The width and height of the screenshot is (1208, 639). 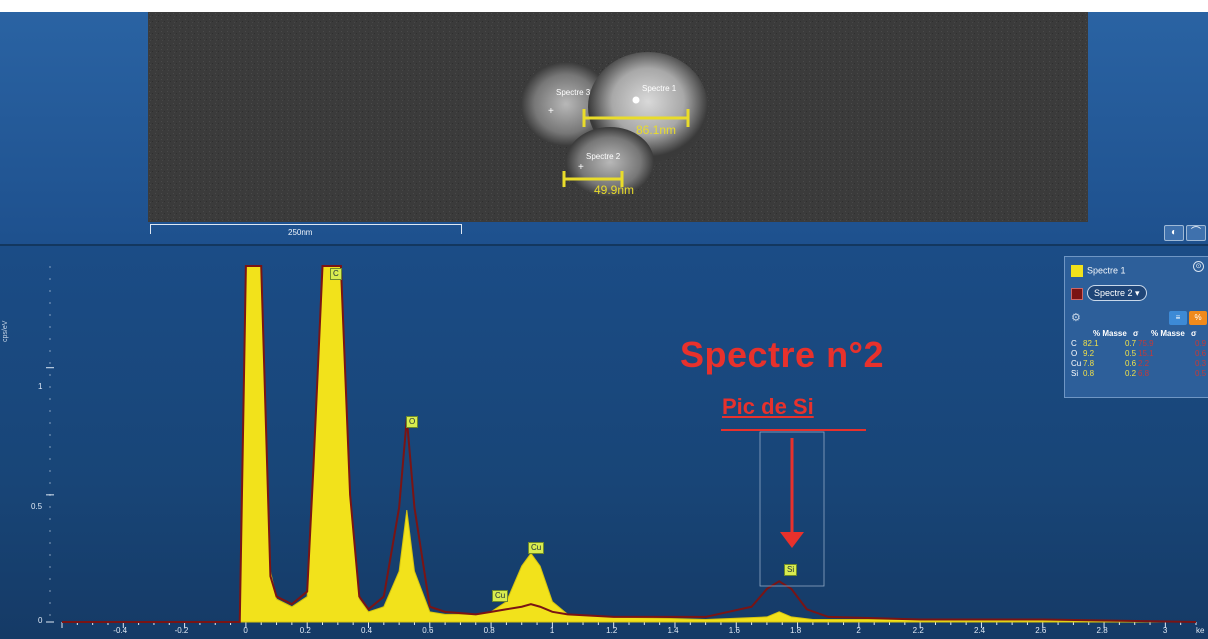 What do you see at coordinates (1201, 343) in the screenshot?
I see `row-c-s2: 0.9` at bounding box center [1201, 343].